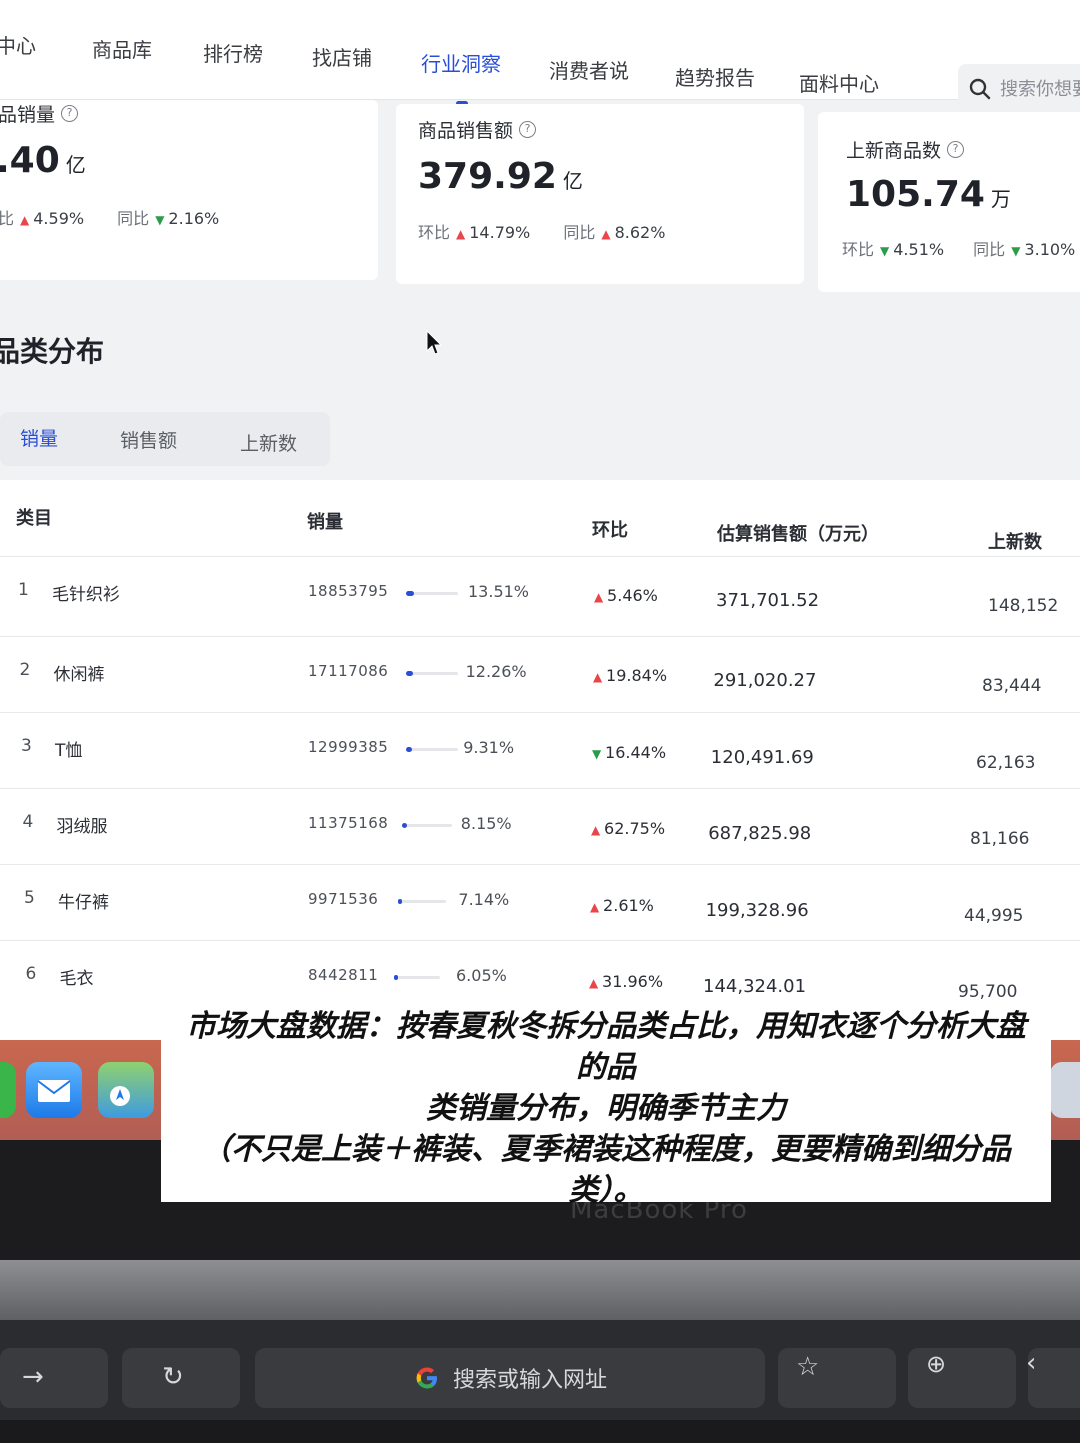 This screenshot has width=1080, height=1443. Describe the element at coordinates (54, 1090) in the screenshot. I see `mail-icon` at that location.